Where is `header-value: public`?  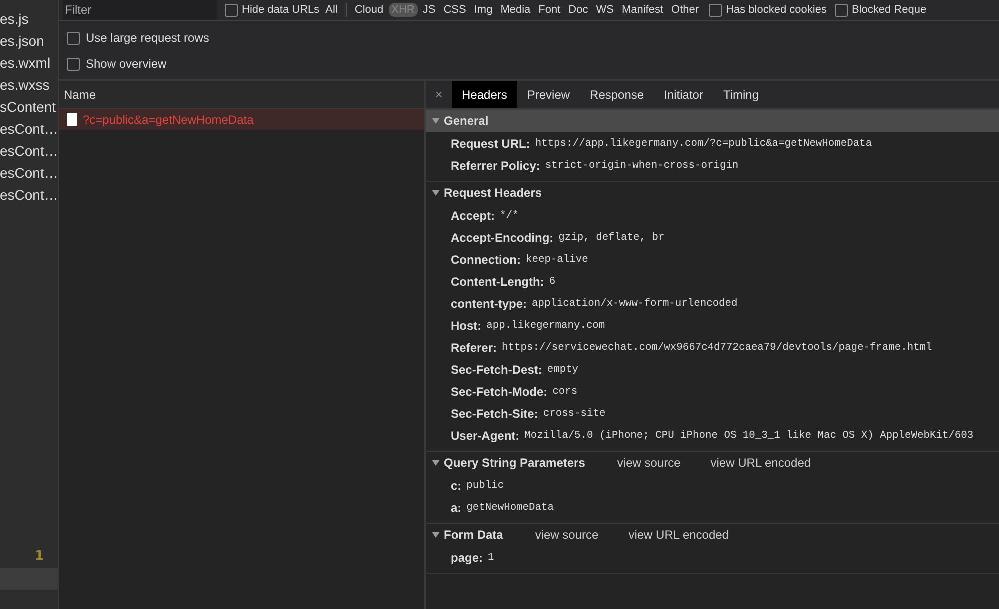 header-value: public is located at coordinates (485, 486).